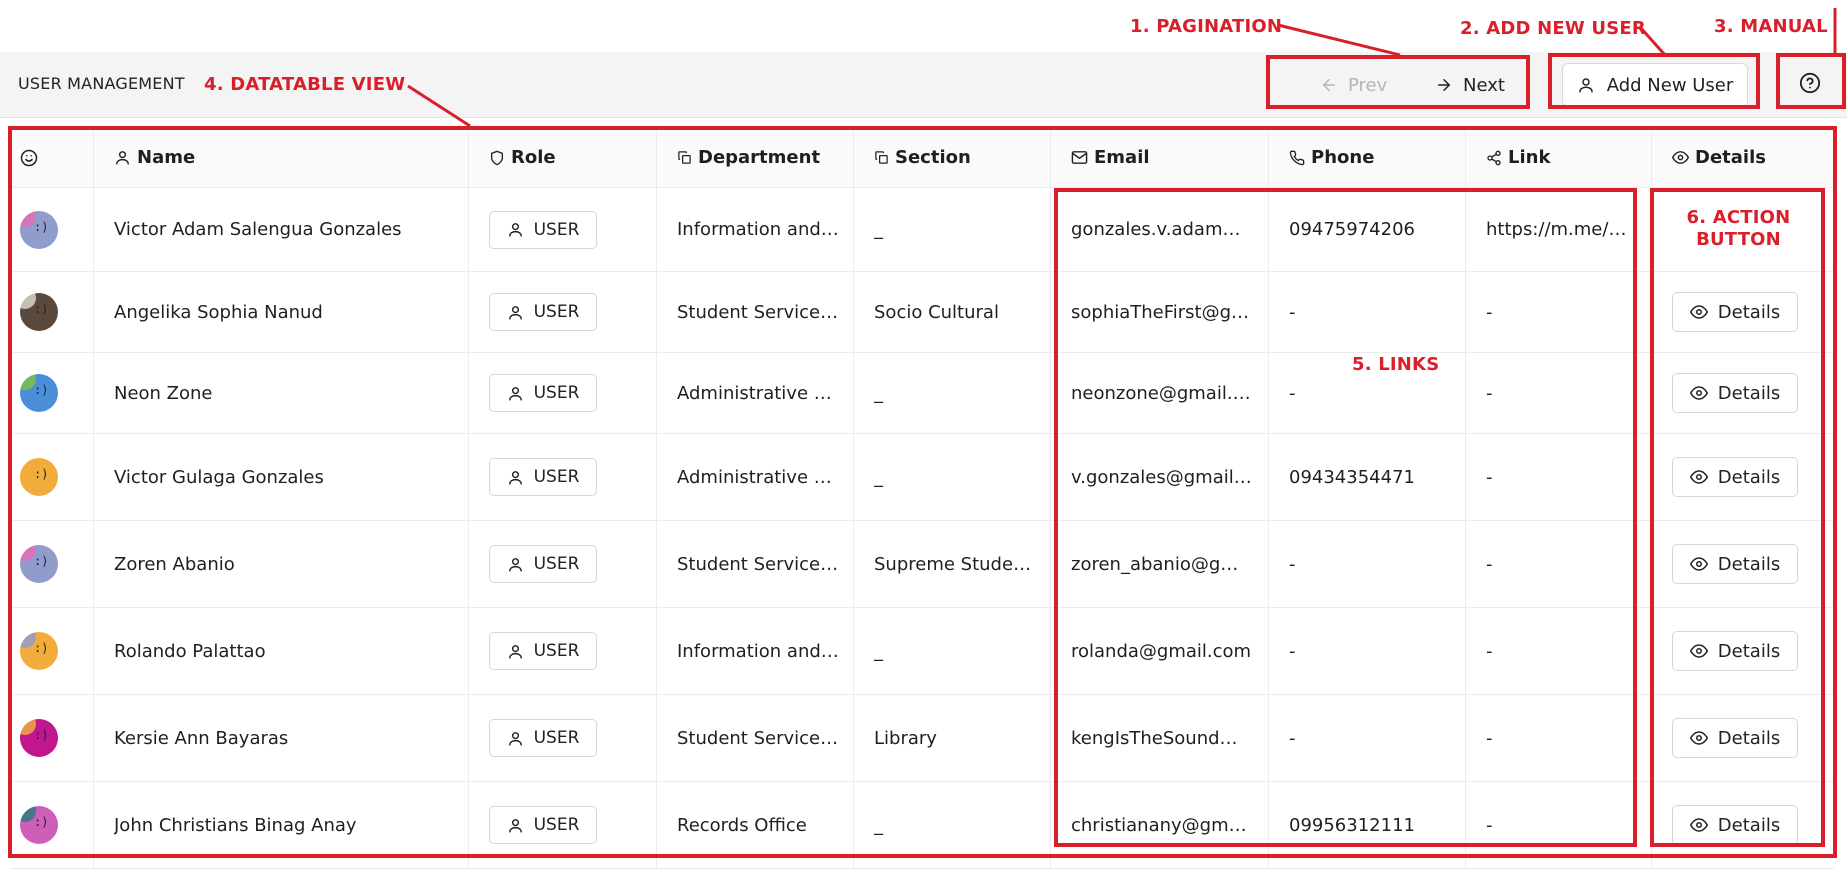  Describe the element at coordinates (101, 83) in the screenshot. I see `page-title: USER MANAGEMENT` at that location.